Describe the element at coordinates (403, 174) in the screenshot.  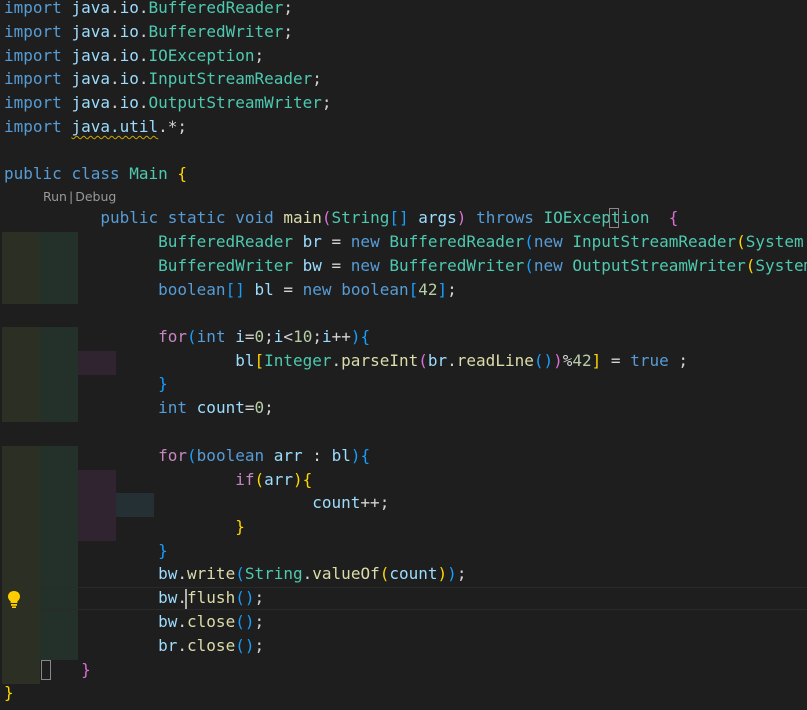
I see `code-line: public class Main {` at that location.